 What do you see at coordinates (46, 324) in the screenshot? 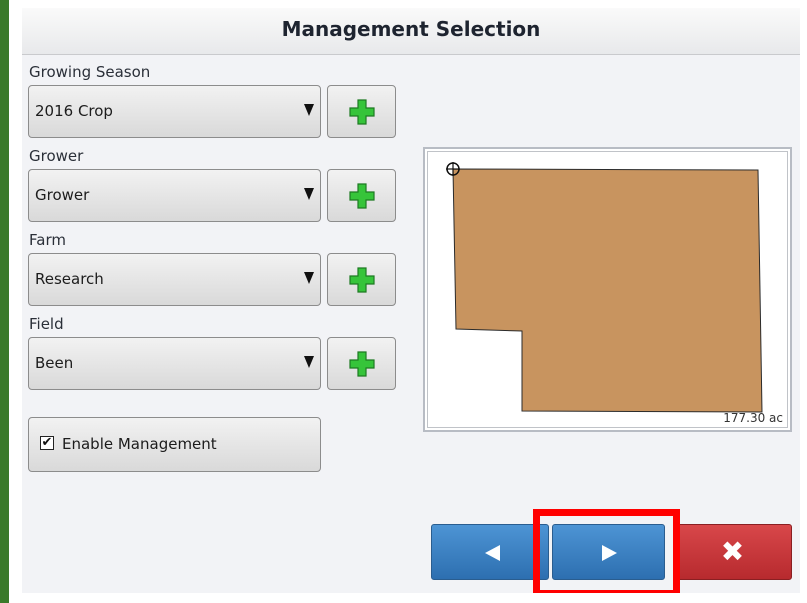
I see `field-label: Field` at bounding box center [46, 324].